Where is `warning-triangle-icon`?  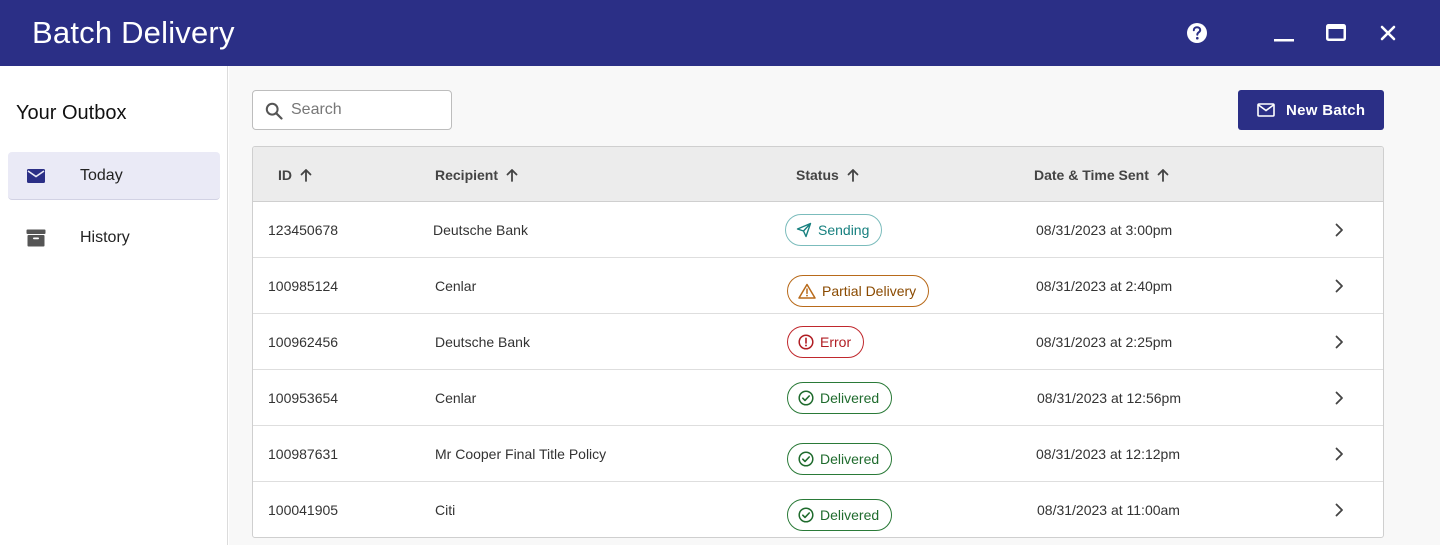
warning-triangle-icon is located at coordinates (807, 291).